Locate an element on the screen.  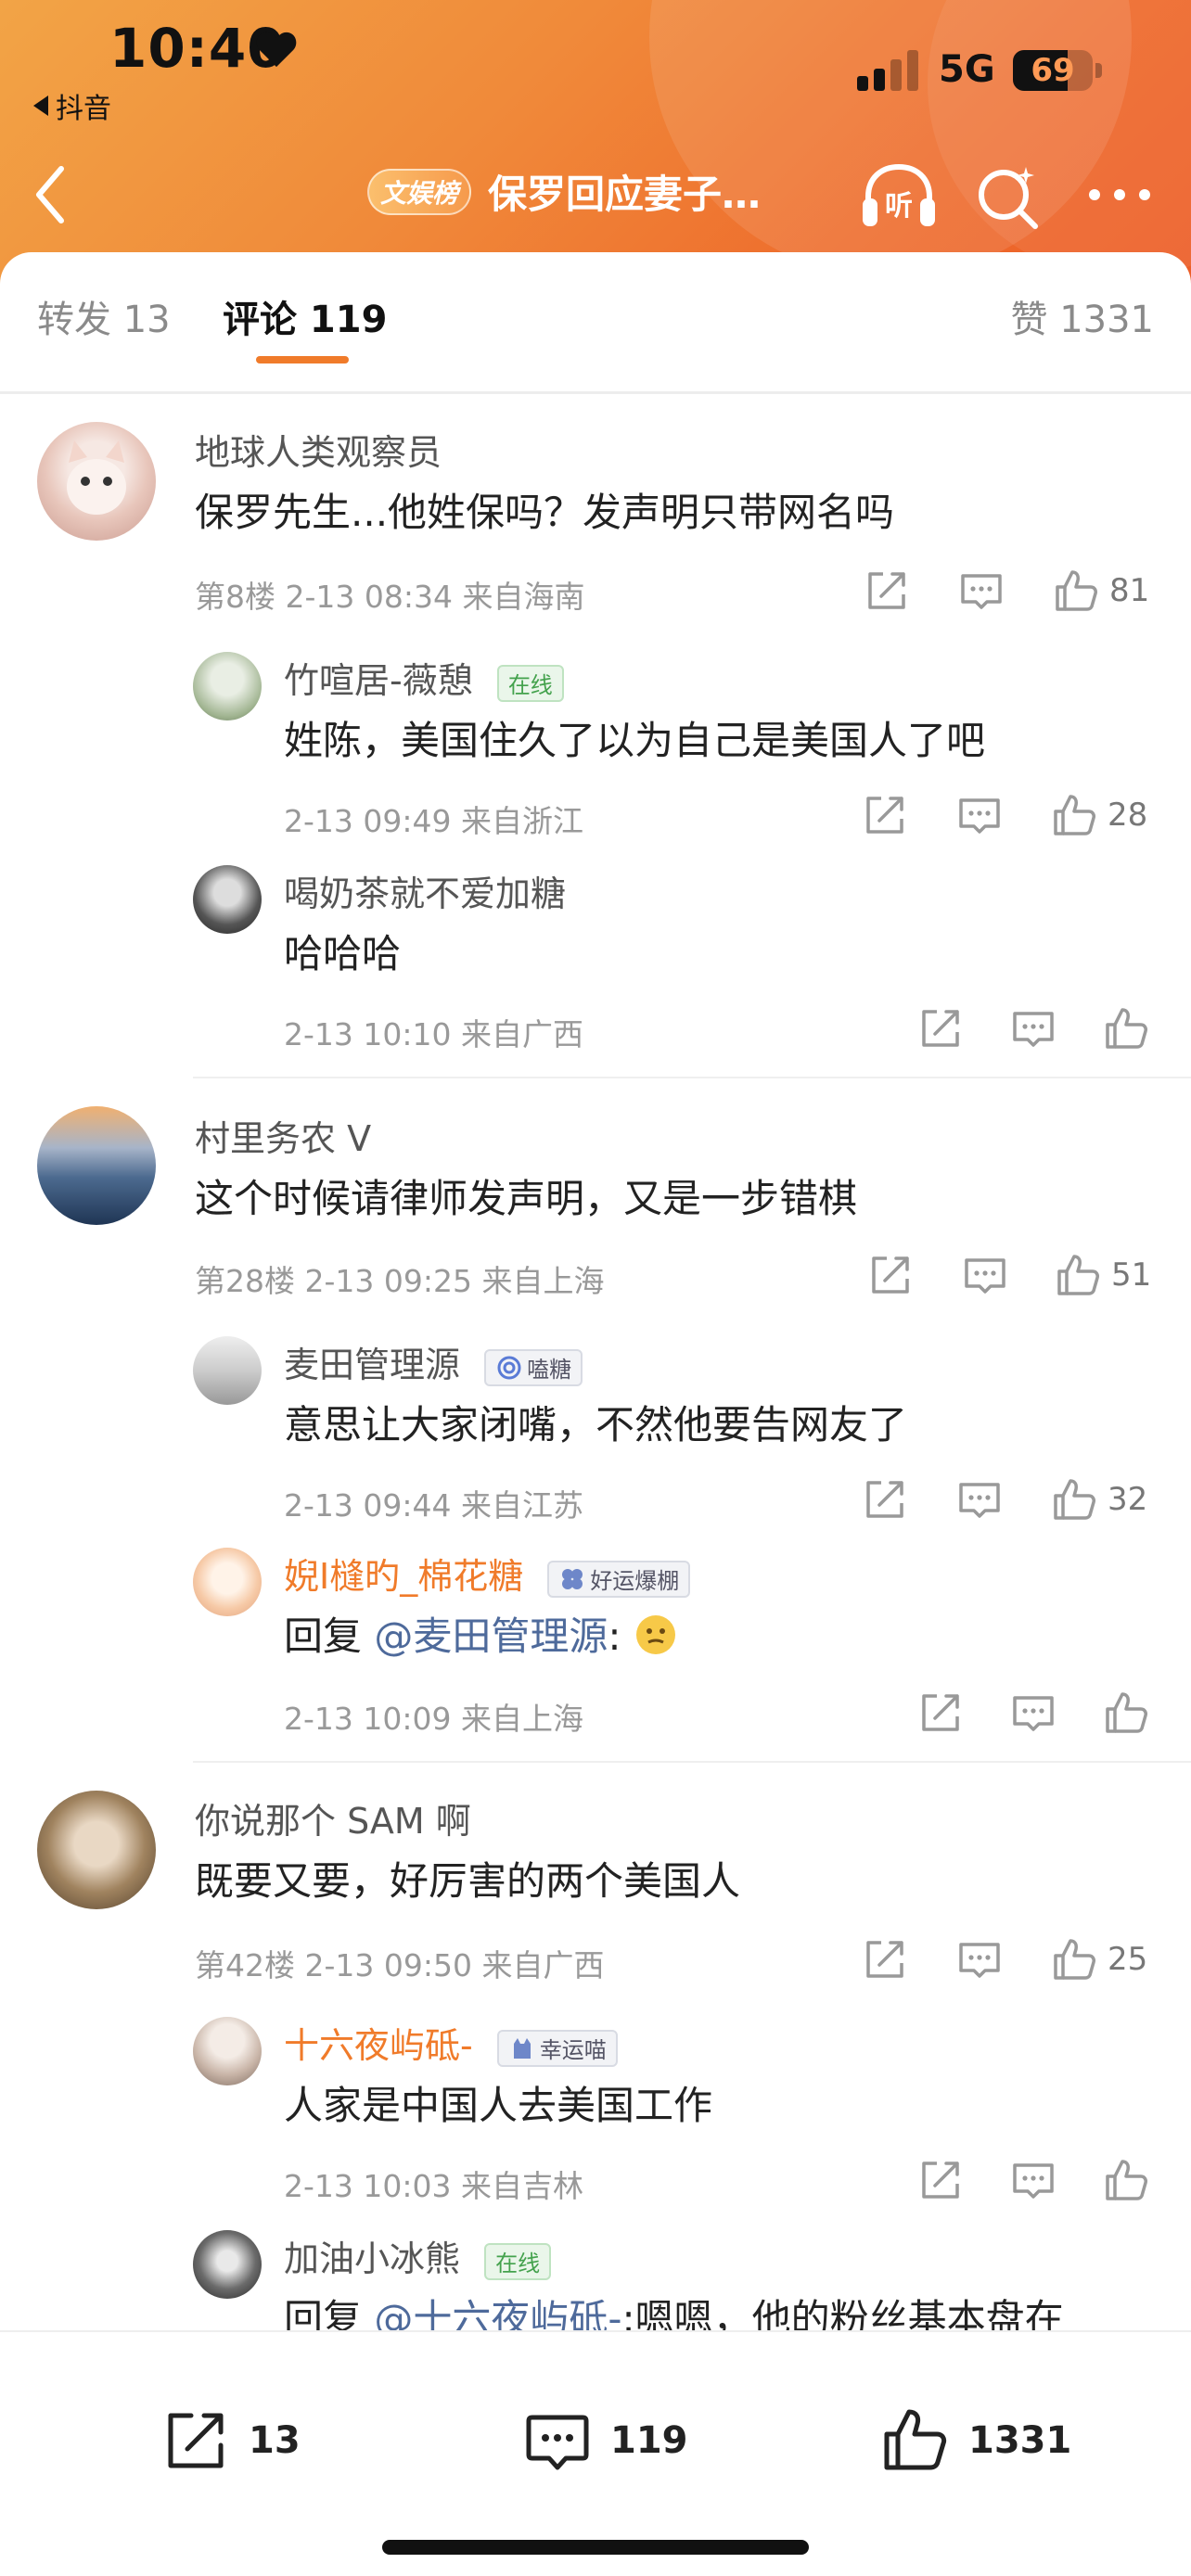
comment-meta: 第8楼 2-13 08:34 来自海南 is located at coordinates (390, 597).